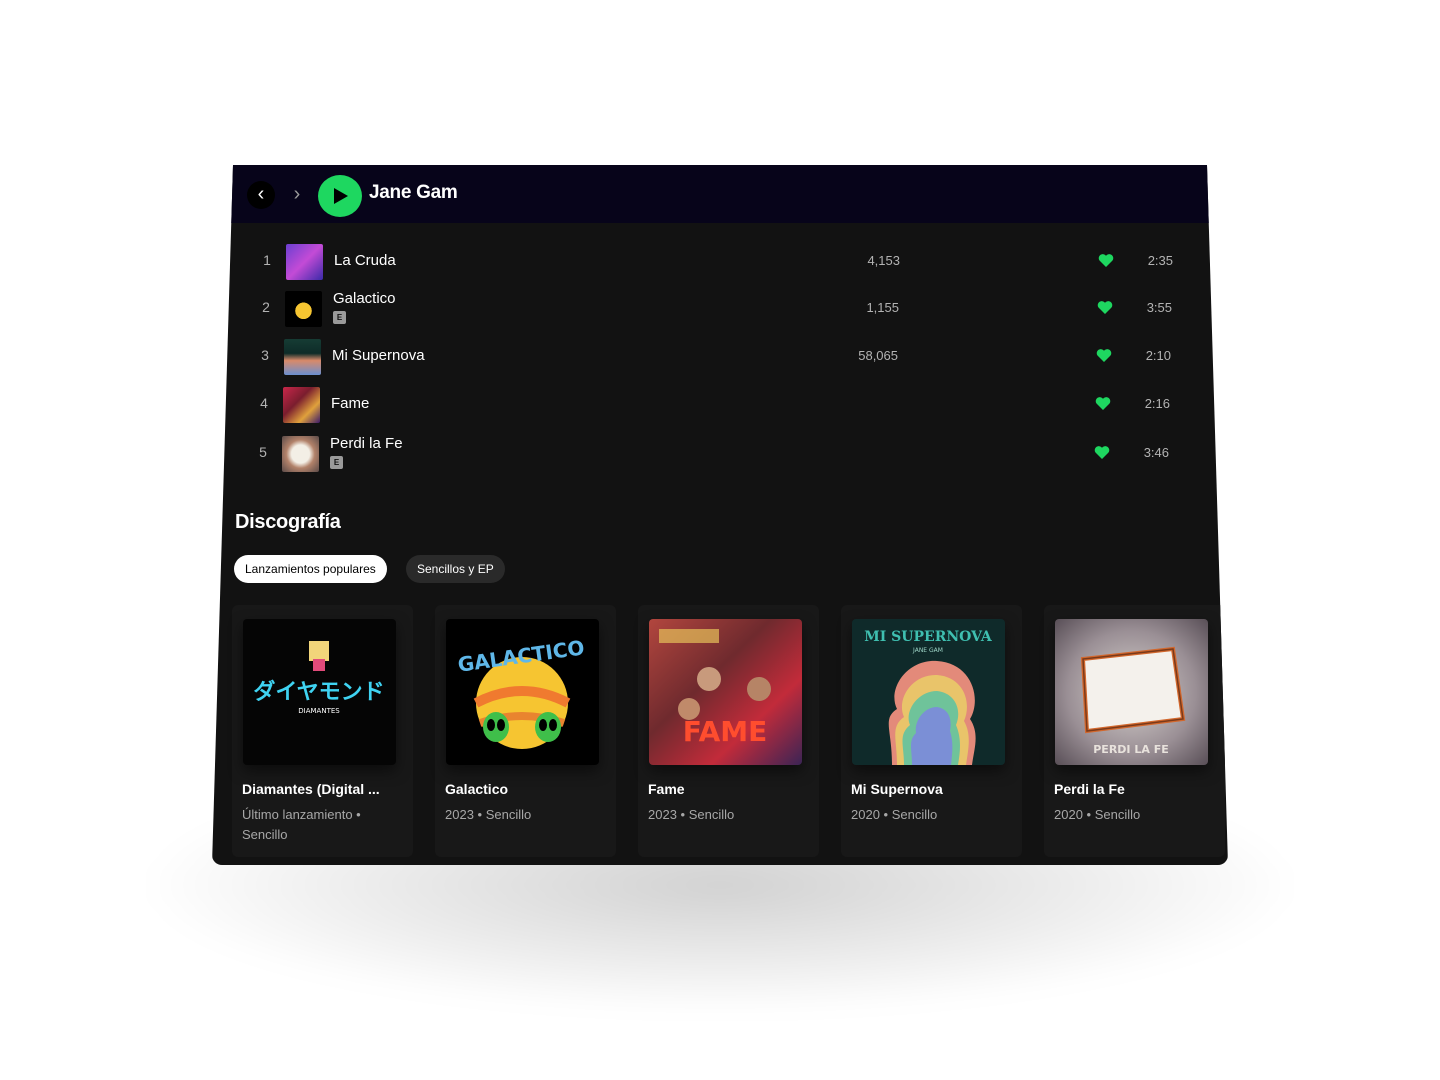 The height and width of the screenshot is (1080, 1440). Describe the element at coordinates (301, 824) in the screenshot. I see `card-subtitle: Último lanzamiento • Sencillo` at that location.